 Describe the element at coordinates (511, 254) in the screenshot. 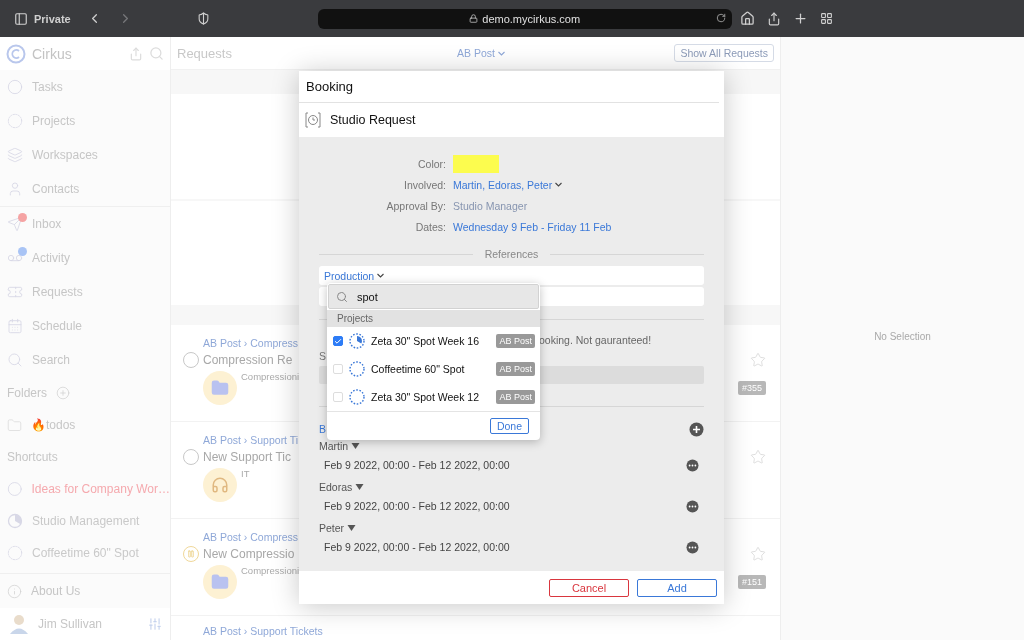

I see `section-title: References` at that location.